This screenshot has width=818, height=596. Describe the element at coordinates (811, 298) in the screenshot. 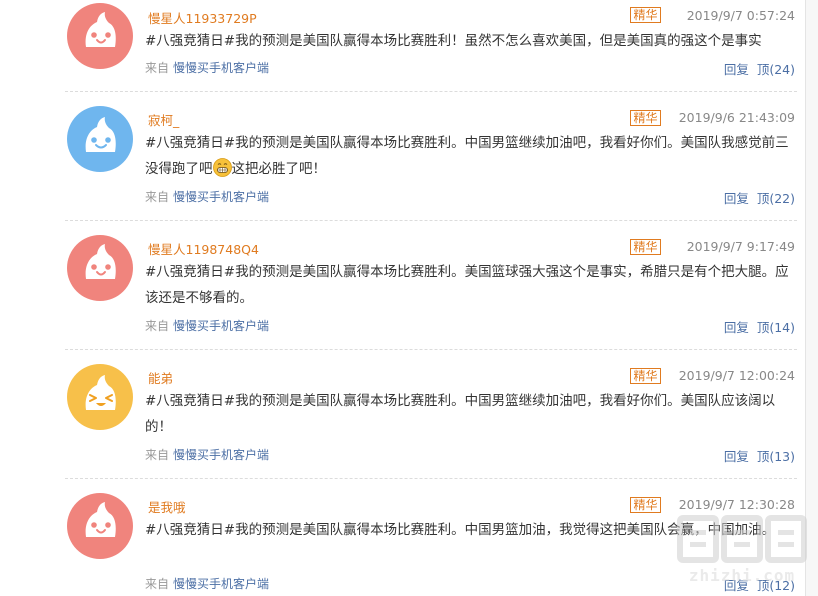

I see `scrollbar-track` at that location.